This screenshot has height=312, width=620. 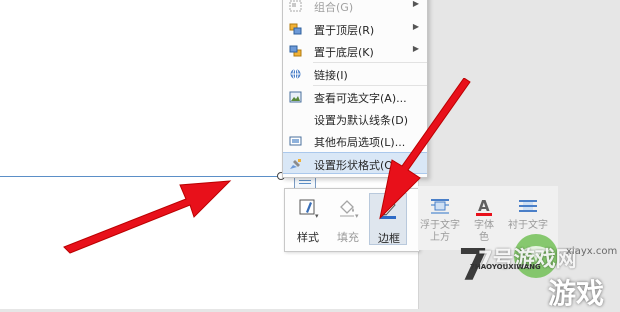 What do you see at coordinates (355, 8) in the screenshot?
I see `menu-item-group: 组合(G) ▶` at bounding box center [355, 8].